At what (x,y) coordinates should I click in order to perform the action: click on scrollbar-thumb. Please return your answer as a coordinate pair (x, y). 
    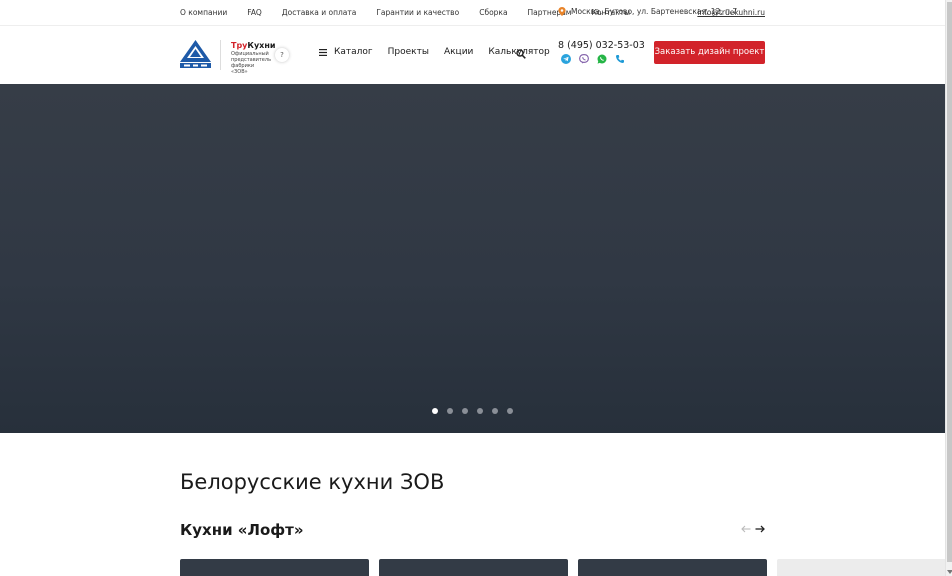
    Looking at the image, I should click on (949, 282).